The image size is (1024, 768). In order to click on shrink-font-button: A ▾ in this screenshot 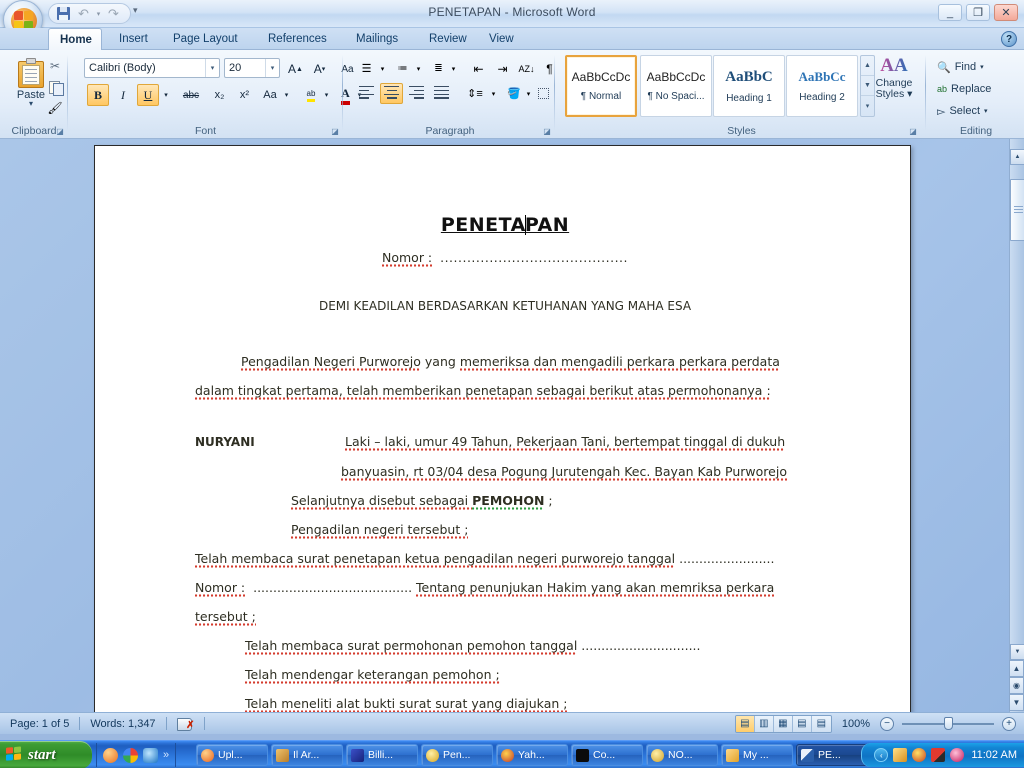, I will do `click(319, 69)`.